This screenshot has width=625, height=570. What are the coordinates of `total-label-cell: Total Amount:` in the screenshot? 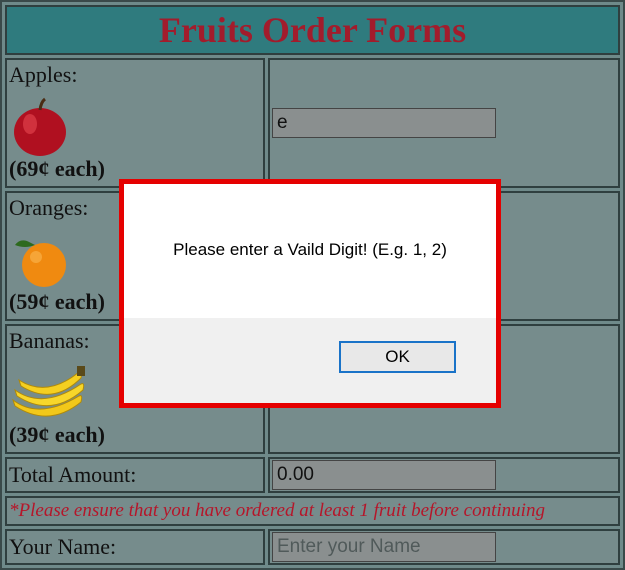 It's located at (135, 475).